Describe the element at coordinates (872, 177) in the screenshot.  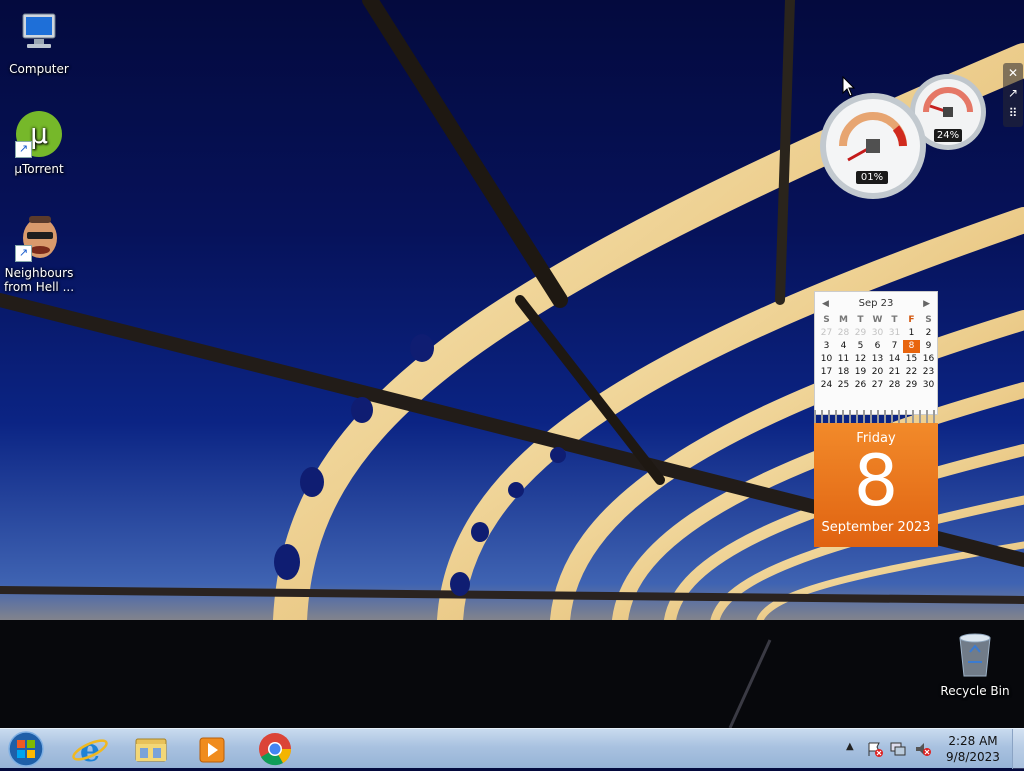
I see `cpu-usage-value: 01%` at that location.